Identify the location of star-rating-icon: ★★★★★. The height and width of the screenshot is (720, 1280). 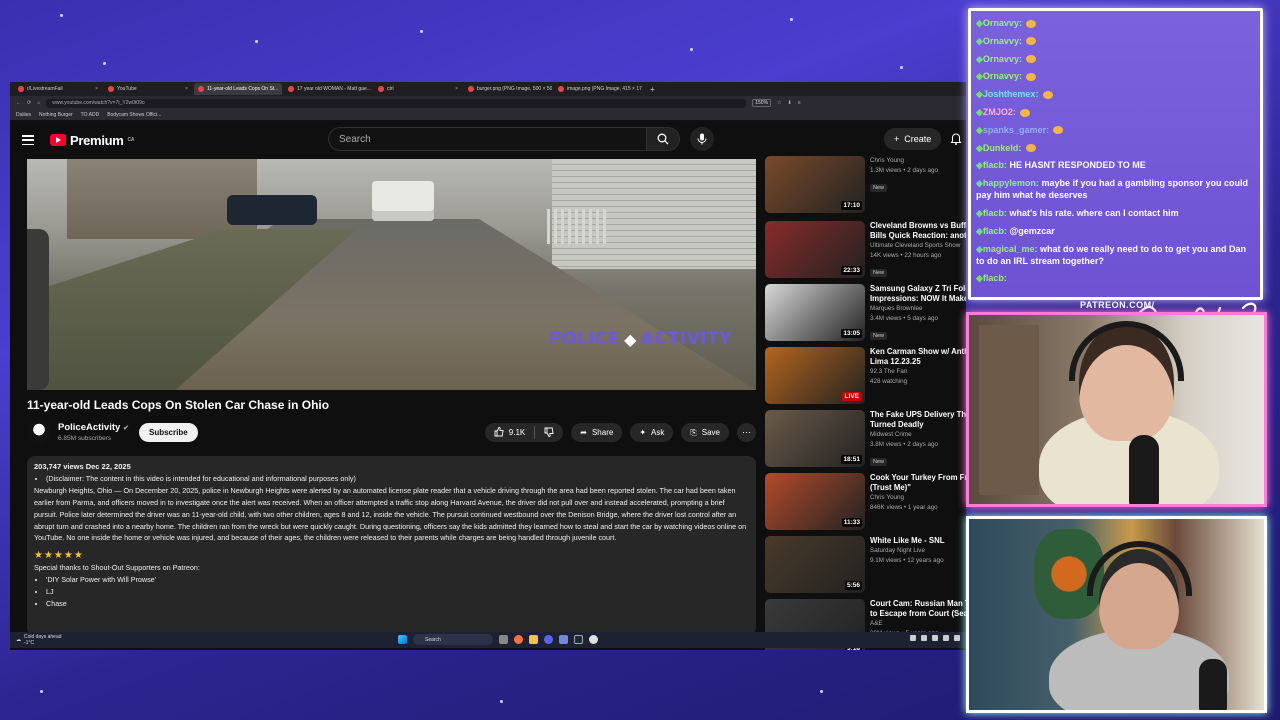
(59, 556).